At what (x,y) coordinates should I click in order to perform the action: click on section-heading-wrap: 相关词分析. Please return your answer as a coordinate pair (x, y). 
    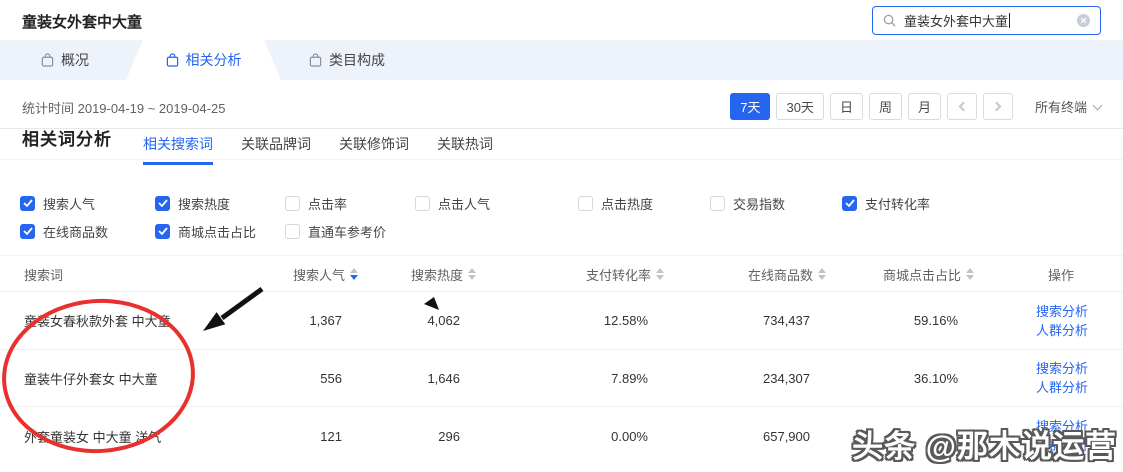
    Looking at the image, I should click on (67, 141).